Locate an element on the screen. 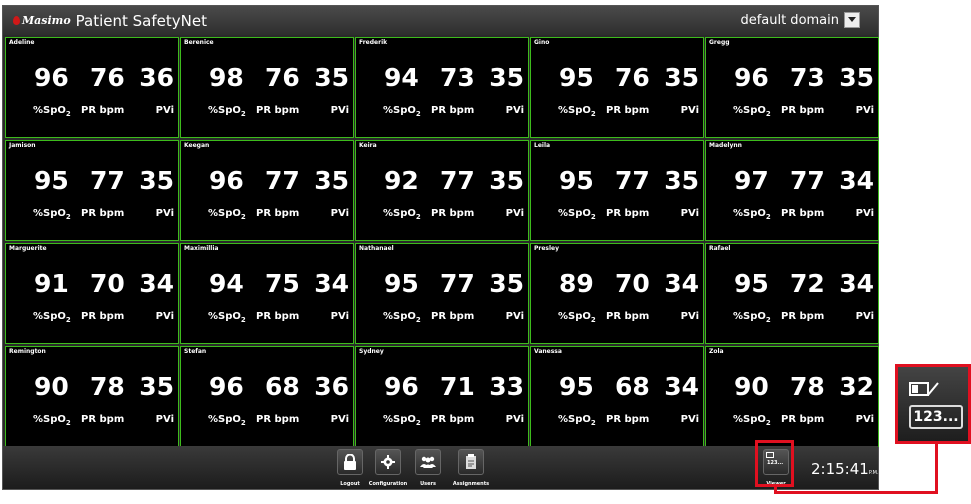  patient-tile: Zola 90 78 32 %SpO2 PR bpm PVi is located at coordinates (792, 396).